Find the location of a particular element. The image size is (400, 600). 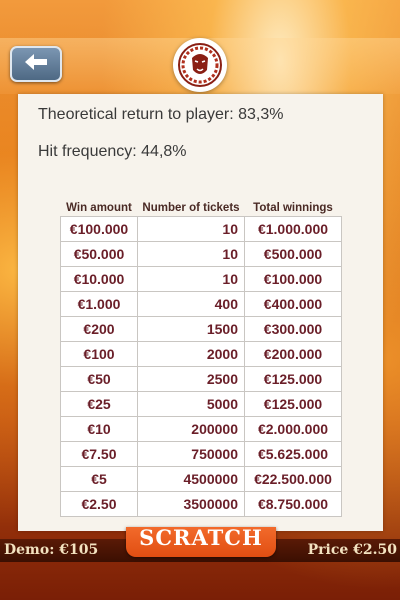

ticket-count-cell: 1500 is located at coordinates (191, 329).